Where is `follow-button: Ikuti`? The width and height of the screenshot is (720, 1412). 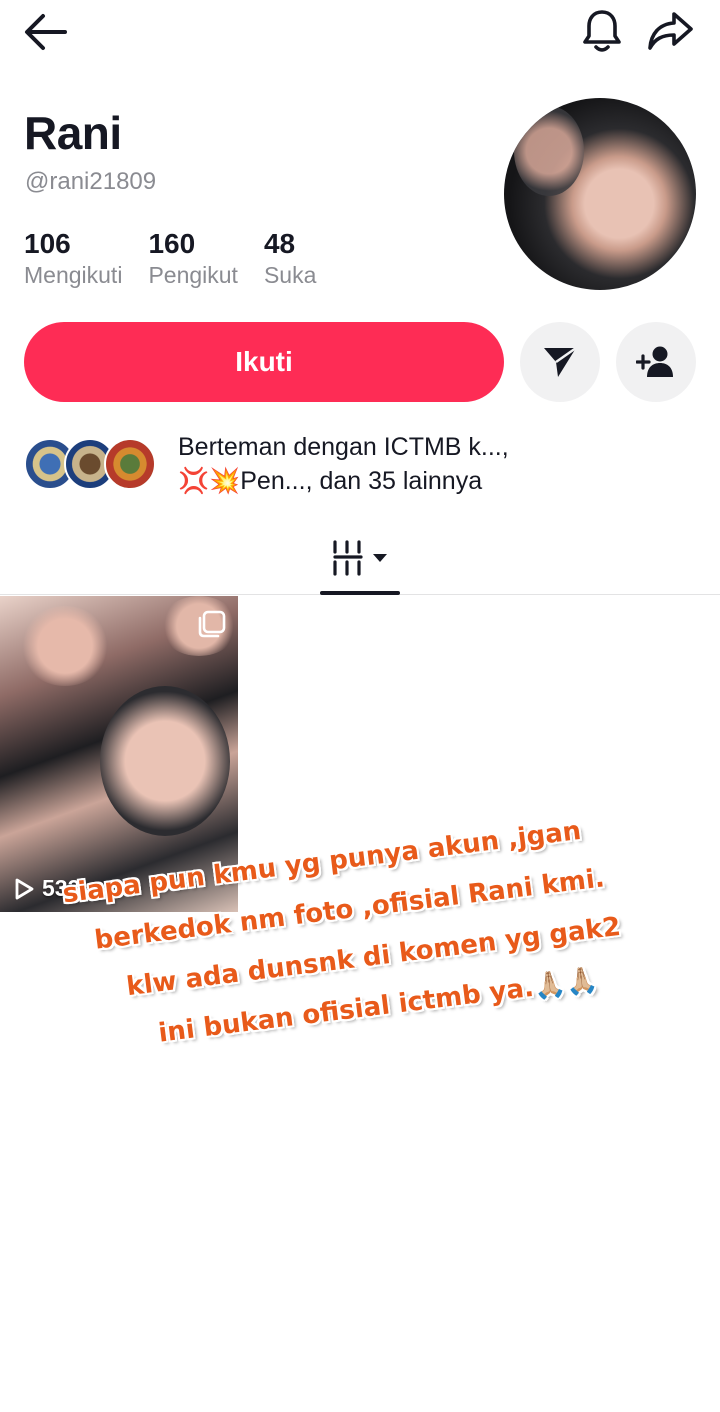 follow-button: Ikuti is located at coordinates (264, 362).